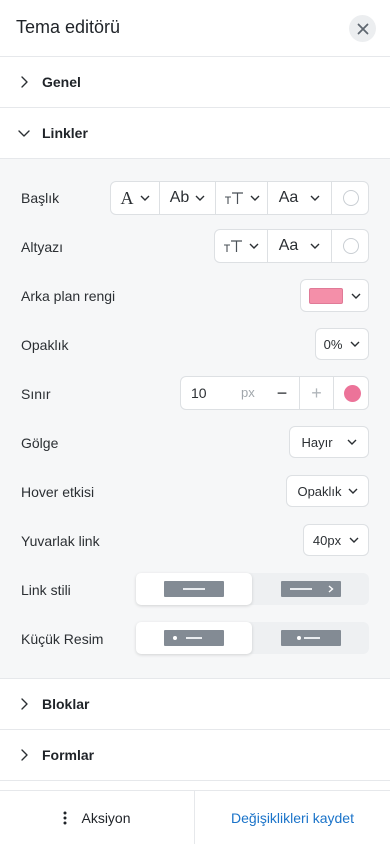 The width and height of the screenshot is (390, 844). I want to click on sinir-control-group: px − +, so click(274, 393).